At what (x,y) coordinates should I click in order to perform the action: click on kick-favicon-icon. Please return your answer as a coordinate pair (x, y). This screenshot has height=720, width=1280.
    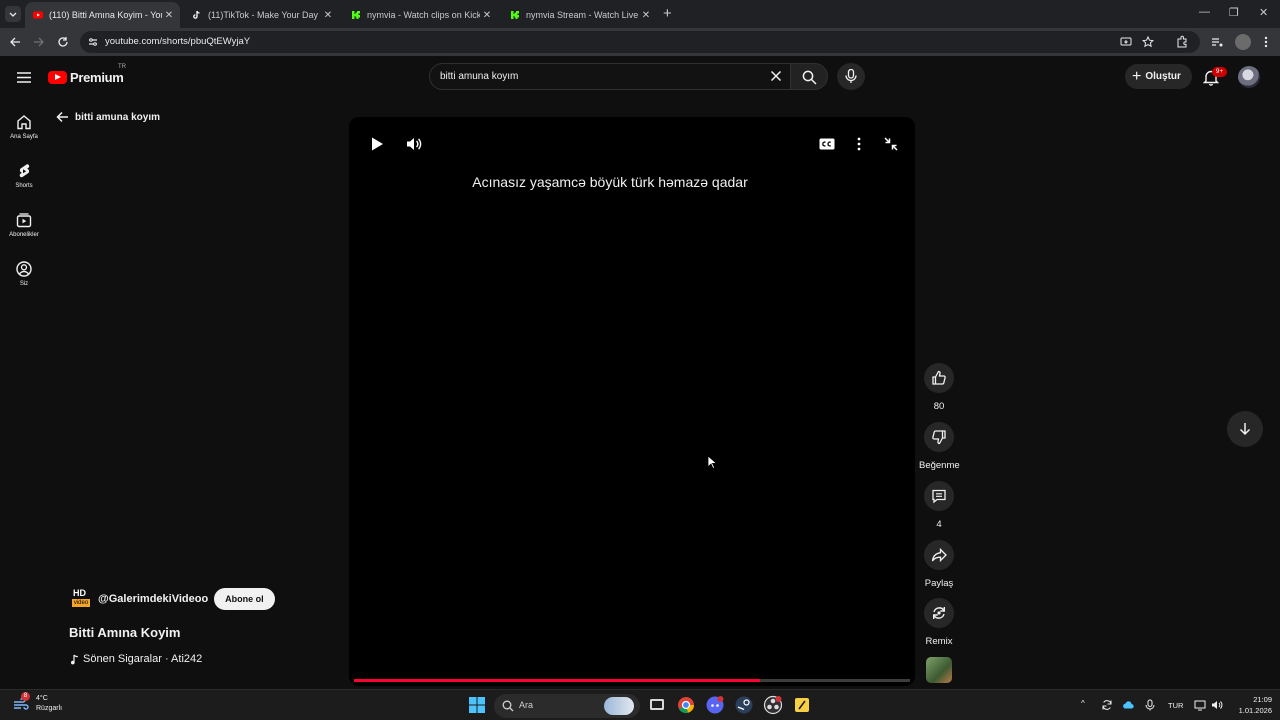
    Looking at the image, I should click on (356, 15).